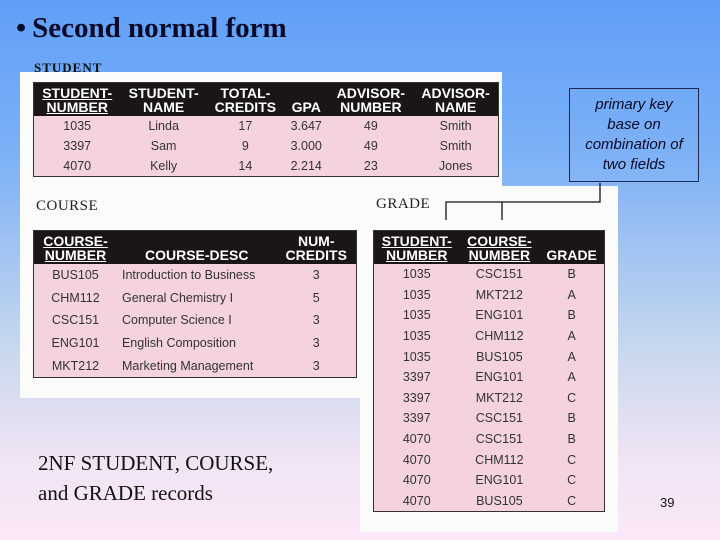 This screenshot has height=540, width=720. Describe the element at coordinates (634, 104) in the screenshot. I see `note-line: primary key` at that location.